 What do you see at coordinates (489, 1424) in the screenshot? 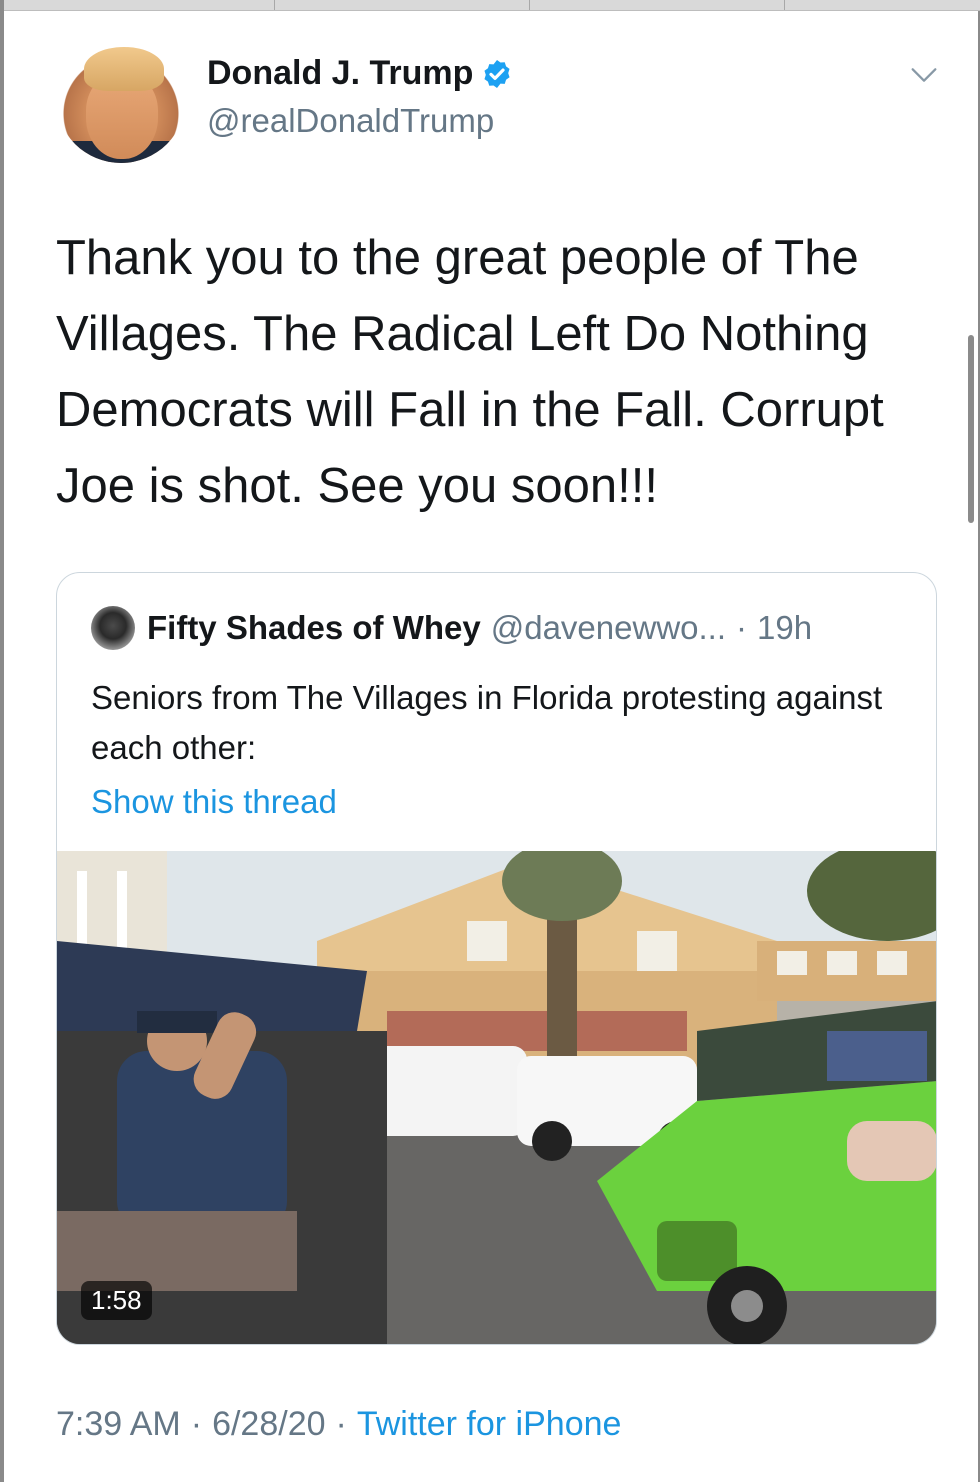
I see `tweet-source-link: Twitter for iPhone` at bounding box center [489, 1424].